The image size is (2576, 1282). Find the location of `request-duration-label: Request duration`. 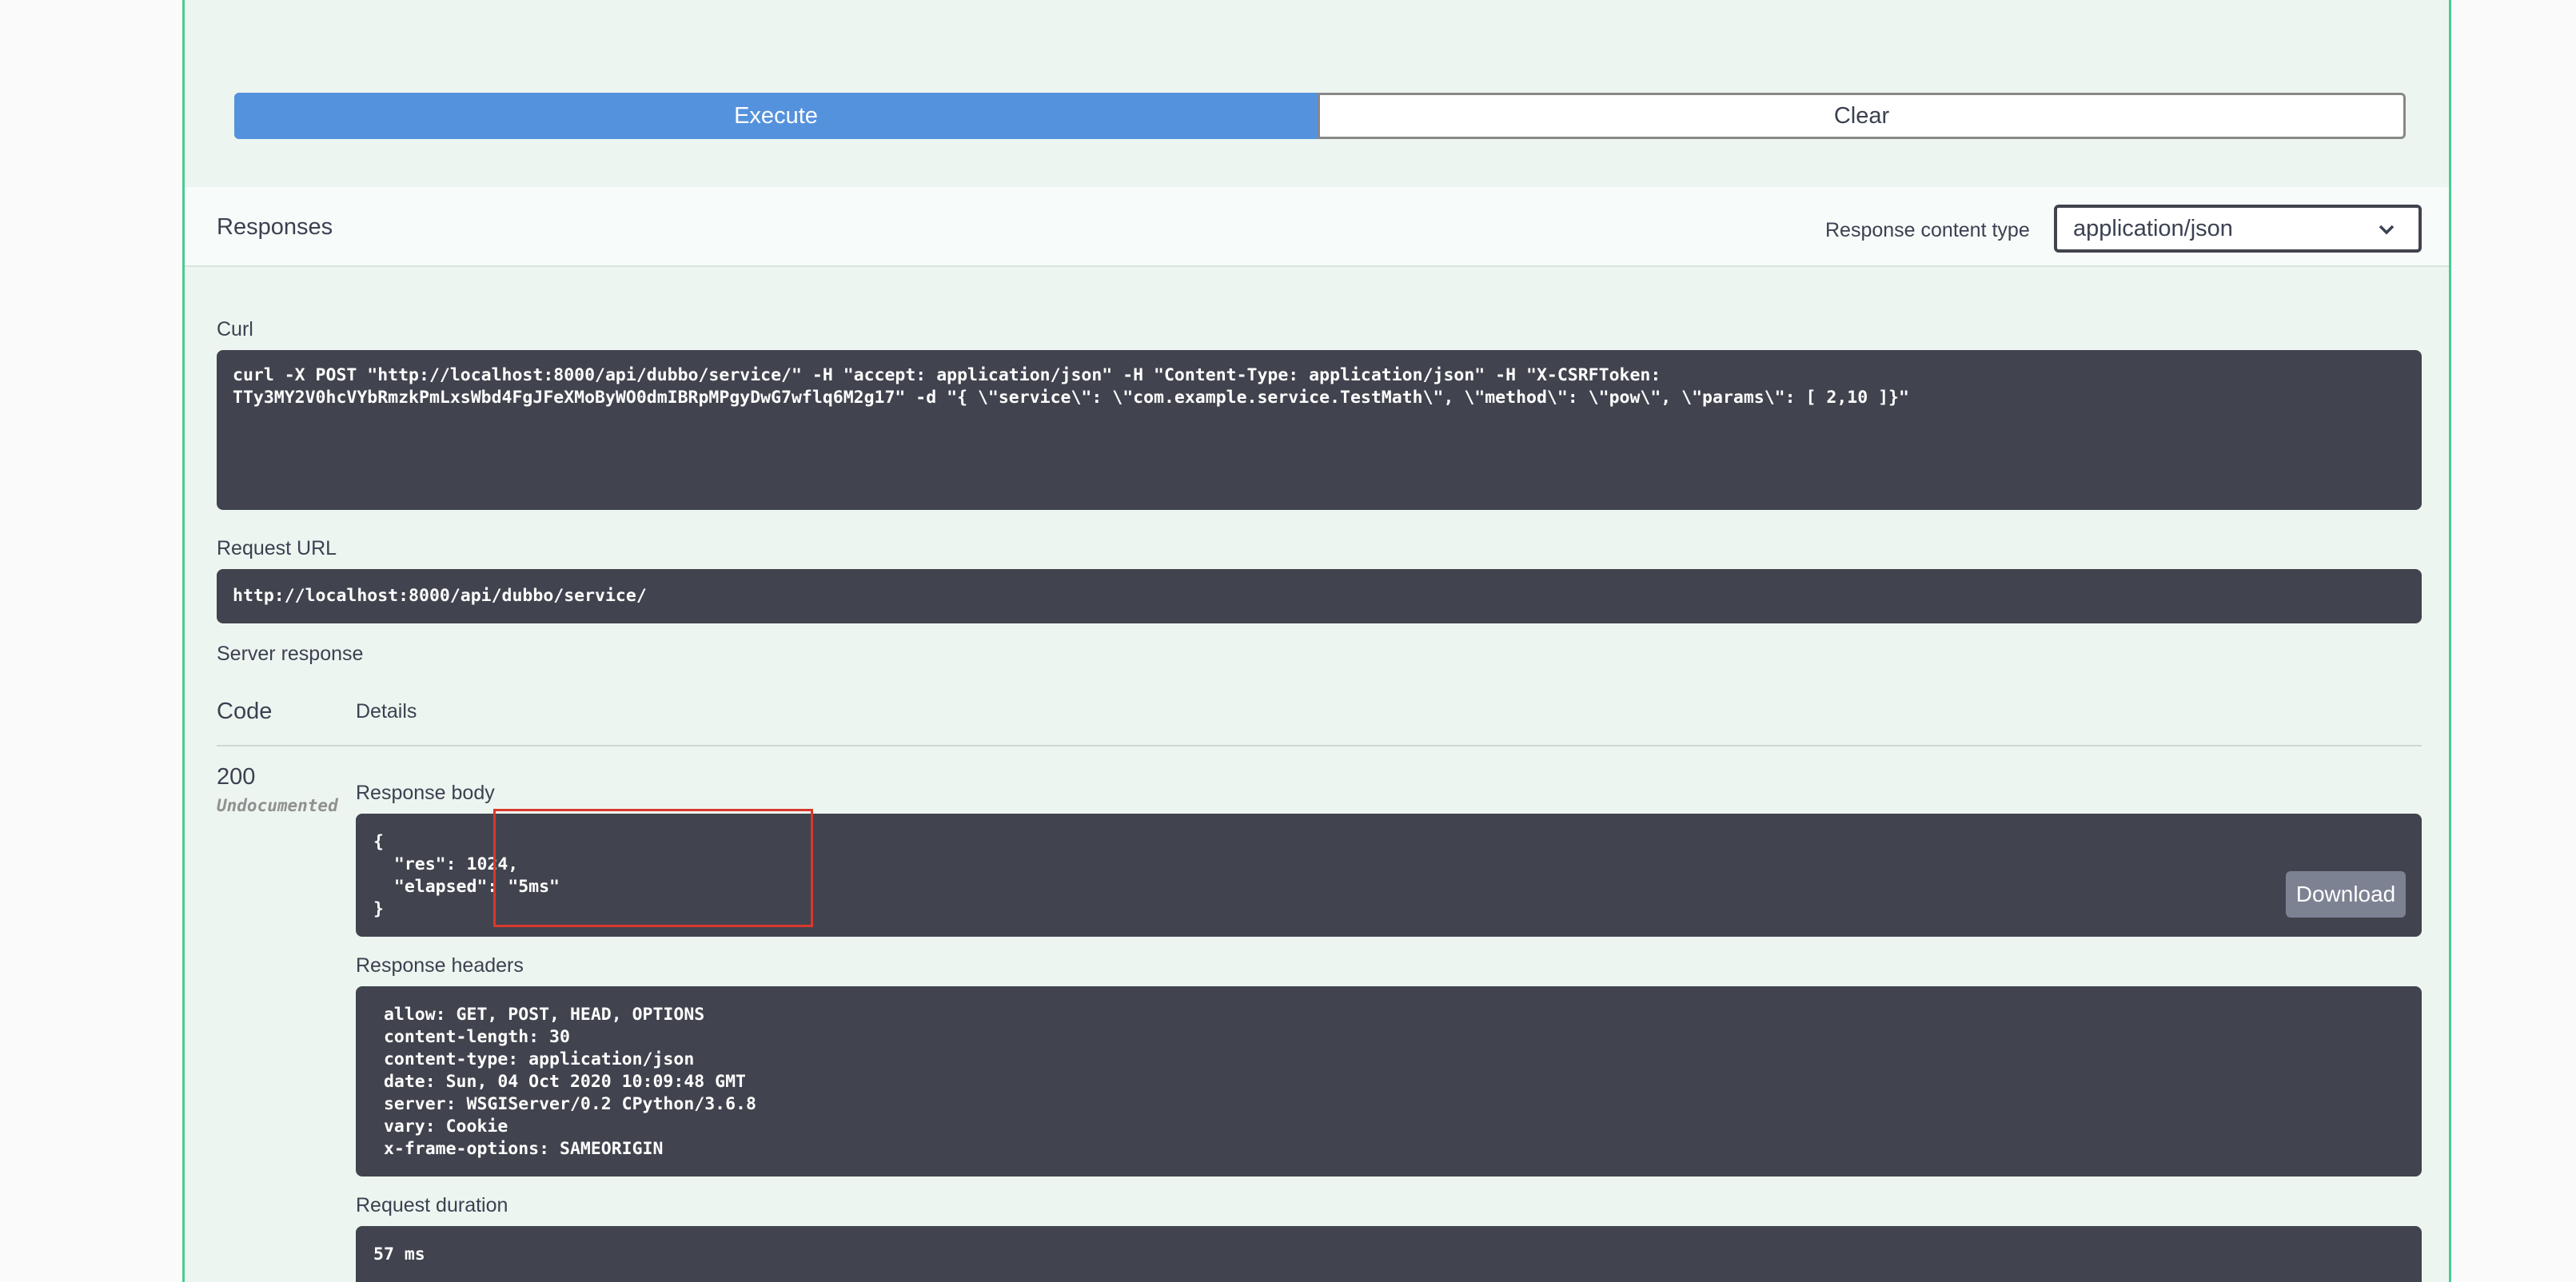

request-duration-label: Request duration is located at coordinates (432, 1205).